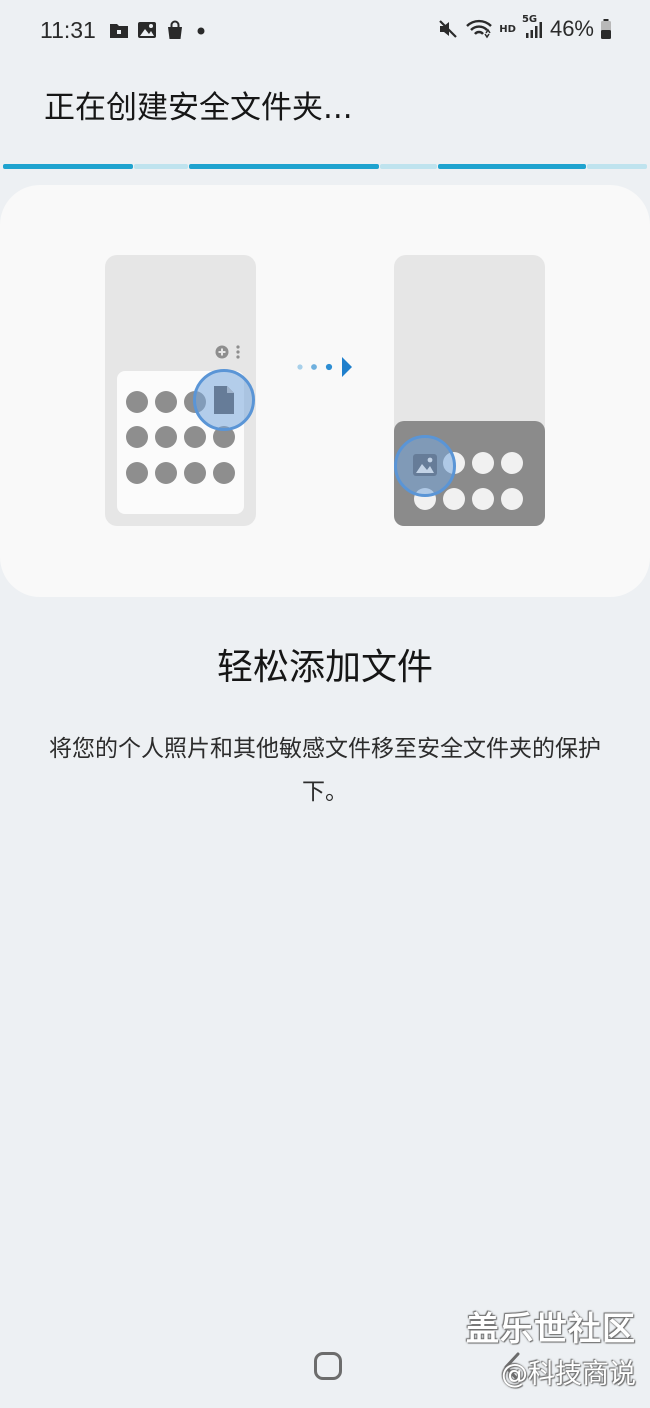  Describe the element at coordinates (533, 27) in the screenshot. I see `signal-icon: 5G` at that location.